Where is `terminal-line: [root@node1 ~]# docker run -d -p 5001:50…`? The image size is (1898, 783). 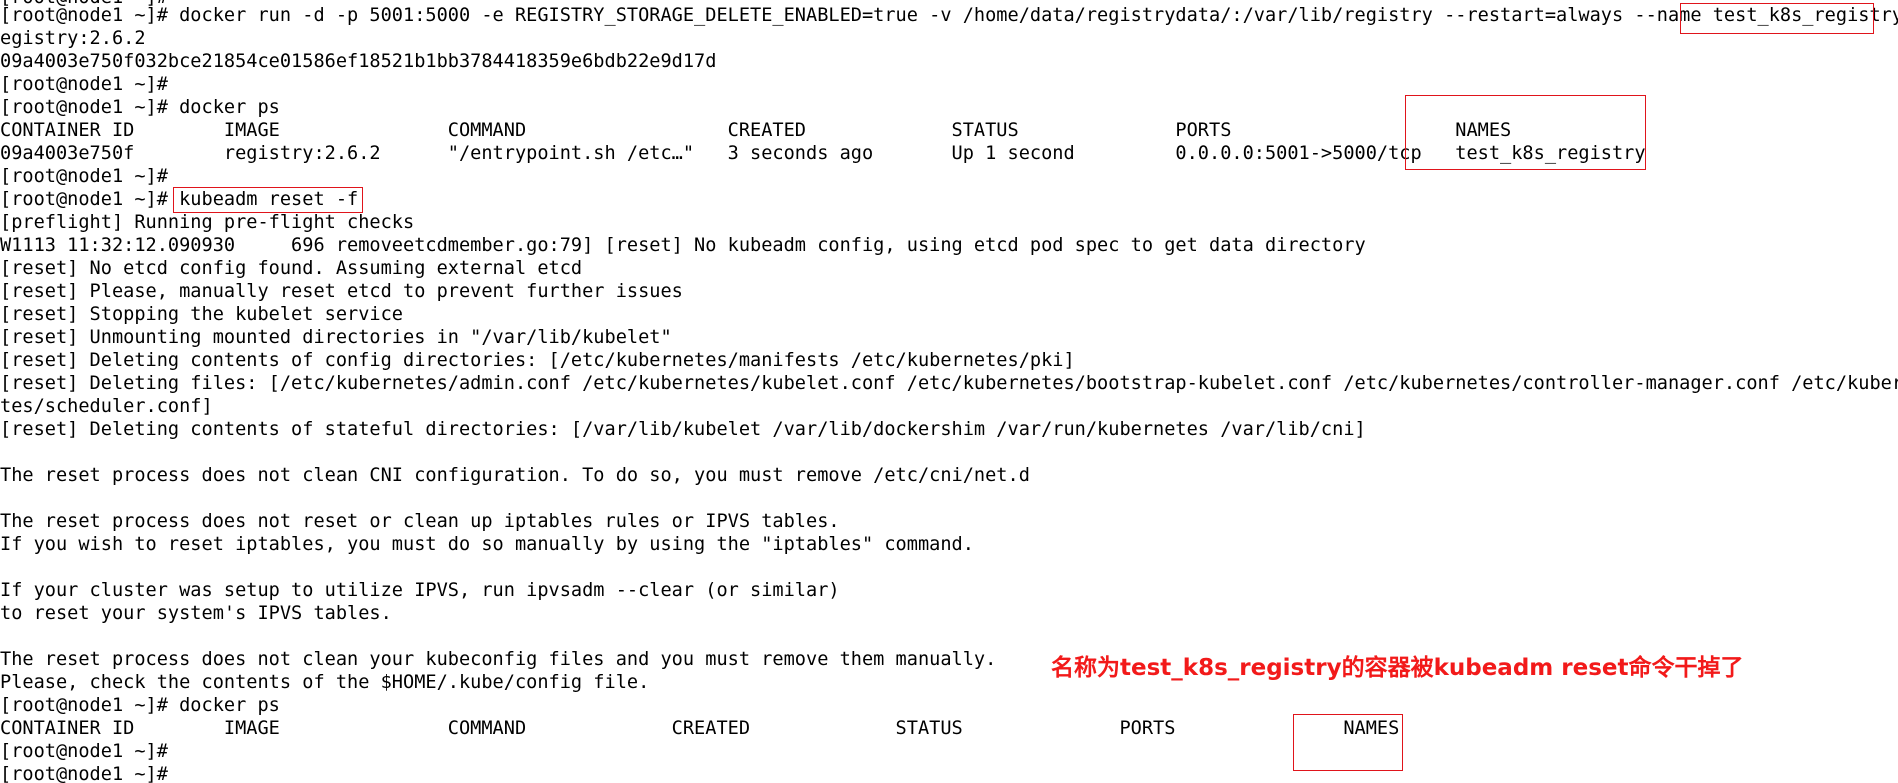
terminal-line: [root@node1 ~]# docker run -d -p 5001:50… is located at coordinates (949, 15).